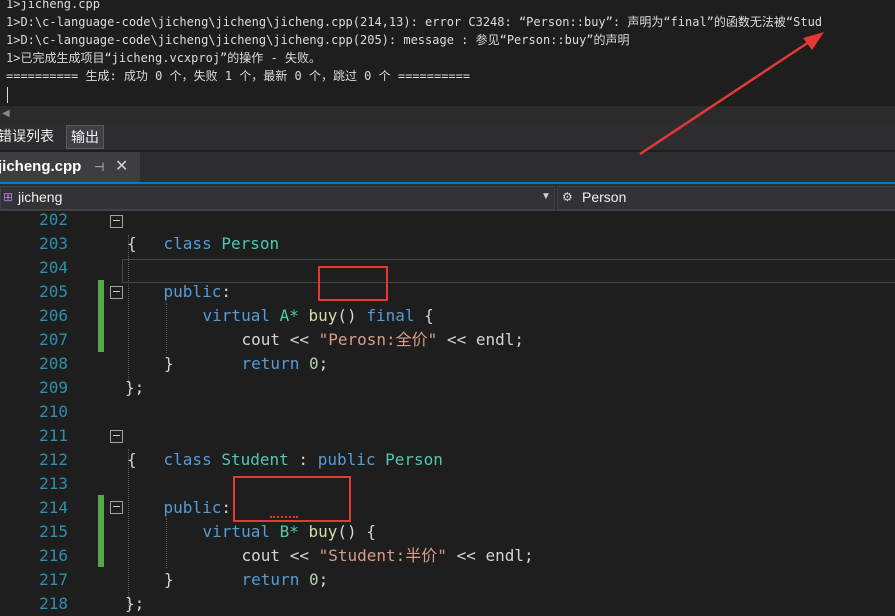  I want to click on line-number: 214, so click(53, 507).